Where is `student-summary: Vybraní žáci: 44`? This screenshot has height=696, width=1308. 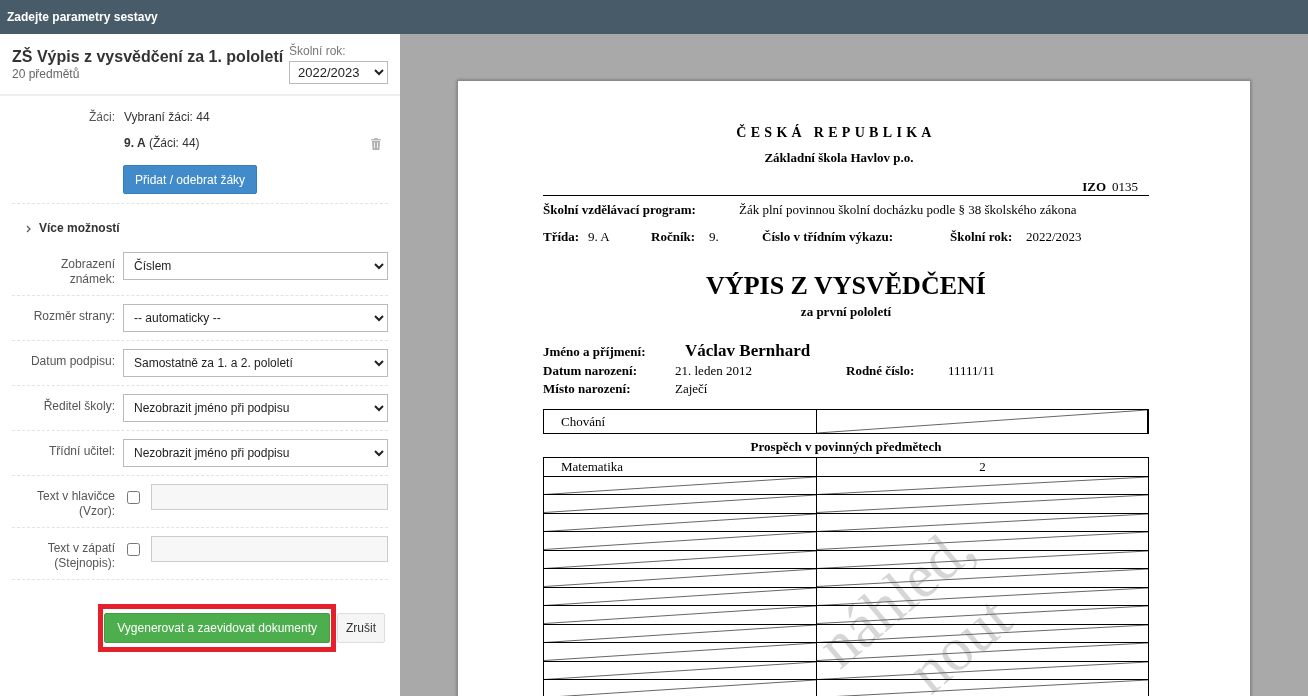
student-summary: Vybraní žáci: 44 is located at coordinates (167, 117).